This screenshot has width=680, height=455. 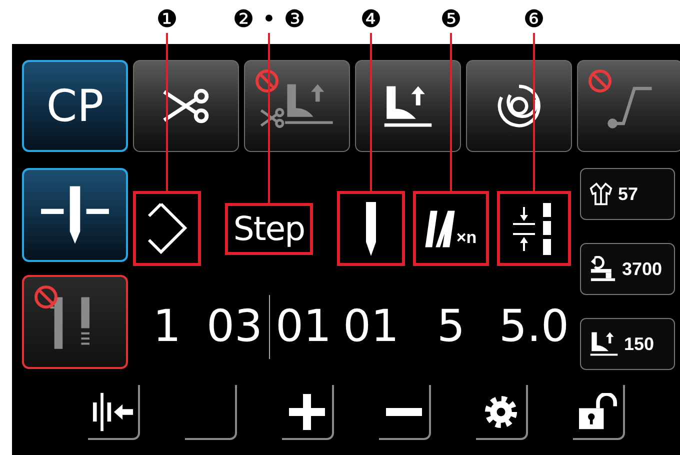 I want to click on counter-value: 3700, so click(x=642, y=269).